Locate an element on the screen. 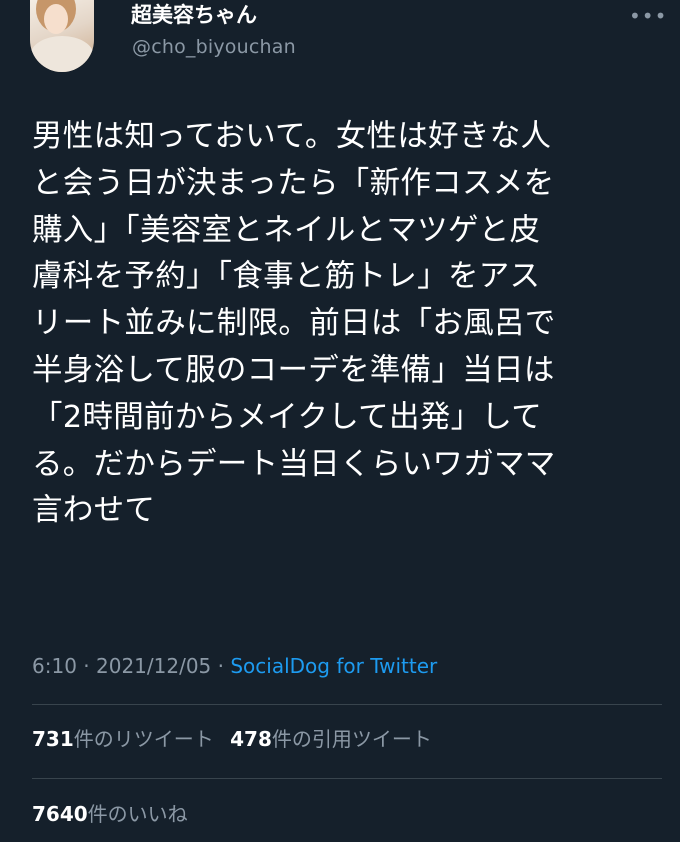  user-handle: @cho_biyouchan is located at coordinates (214, 47).